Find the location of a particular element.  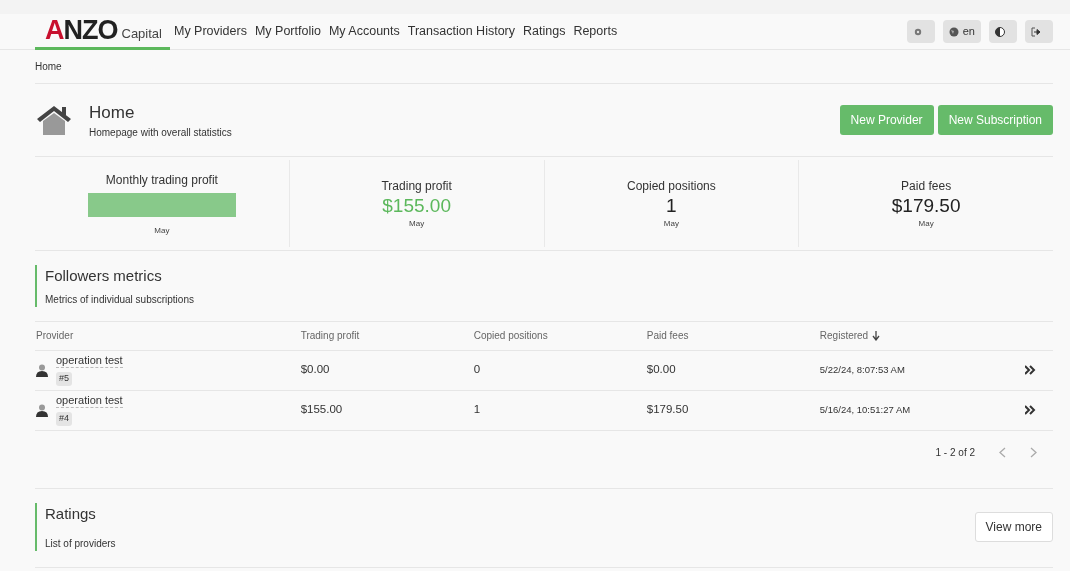

logout-button is located at coordinates (1039, 31).